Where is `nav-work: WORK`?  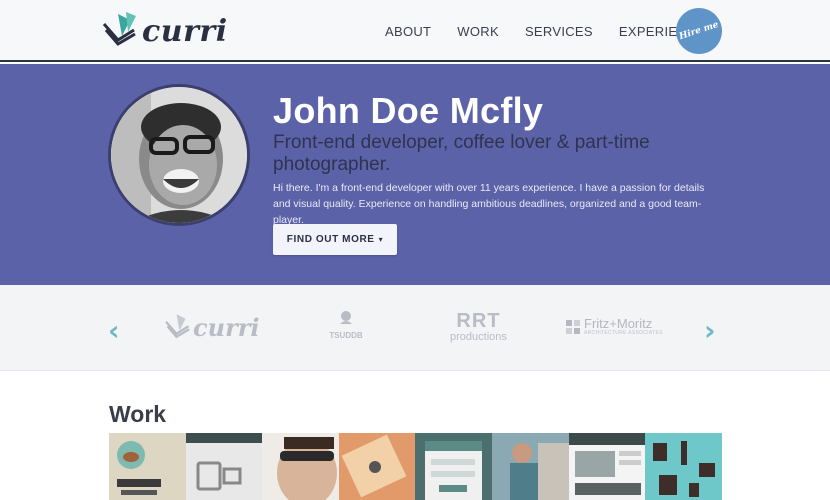 nav-work: WORK is located at coordinates (478, 31).